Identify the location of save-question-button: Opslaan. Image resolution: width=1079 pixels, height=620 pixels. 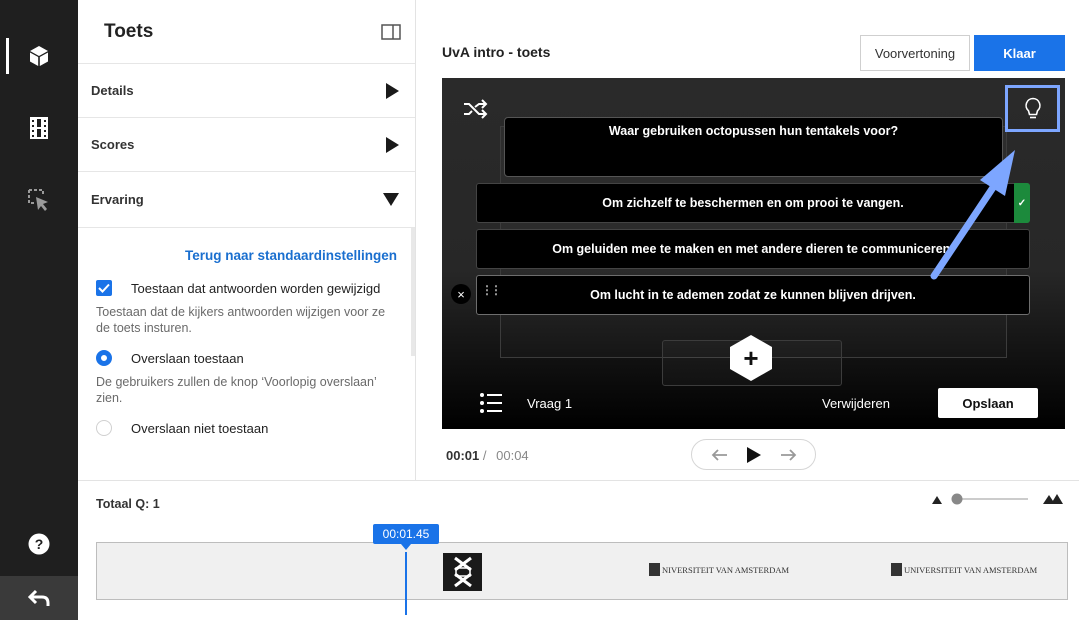
(988, 403).